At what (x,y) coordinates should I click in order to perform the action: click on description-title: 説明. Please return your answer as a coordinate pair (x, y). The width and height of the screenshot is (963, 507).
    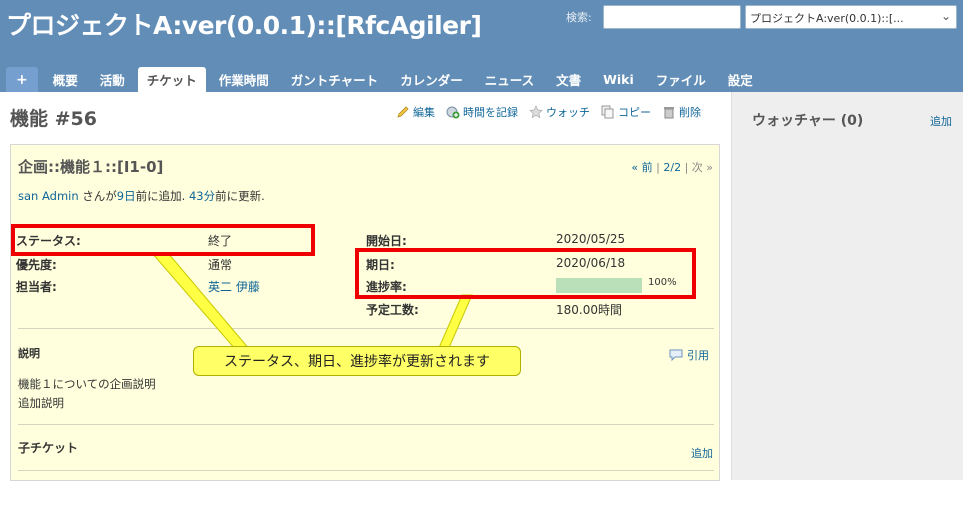
    Looking at the image, I should click on (29, 353).